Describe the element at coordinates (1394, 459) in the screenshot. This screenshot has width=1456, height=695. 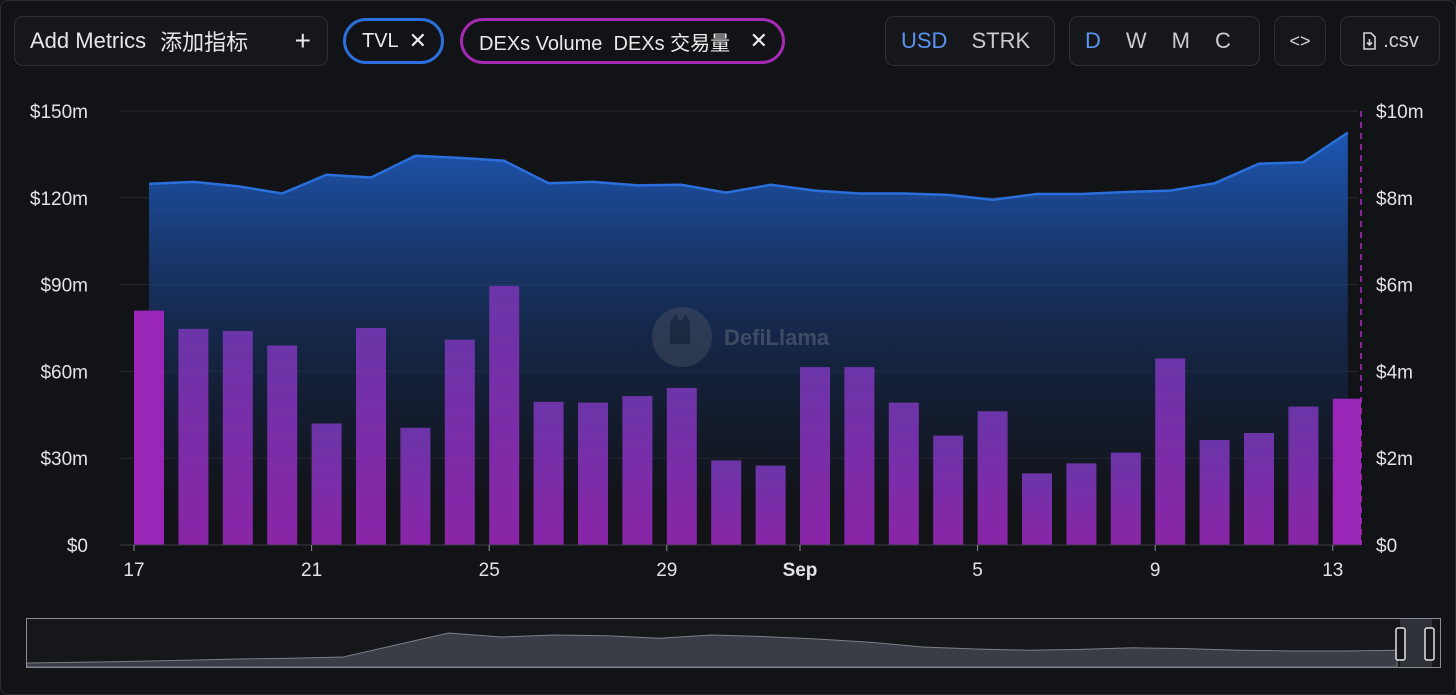
I see `y-right-tick-label: $2m` at that location.